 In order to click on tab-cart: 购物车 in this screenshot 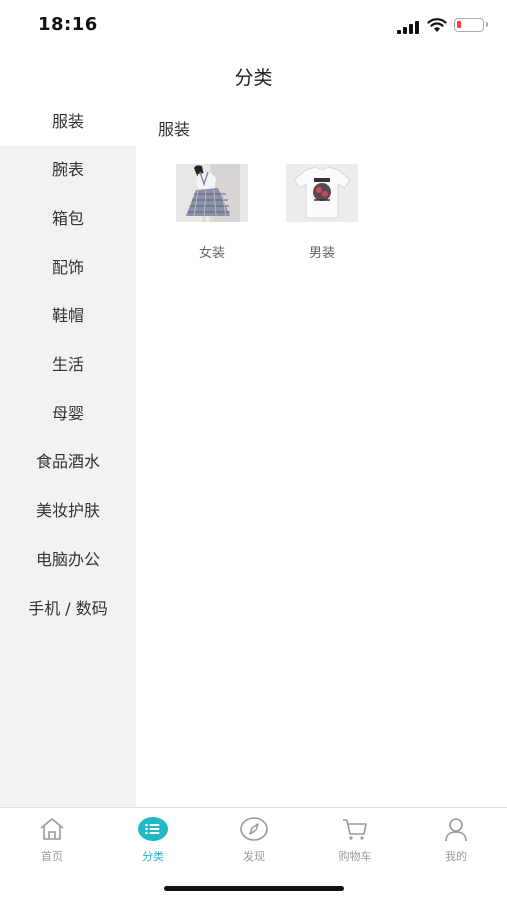, I will do `click(355, 840)`.